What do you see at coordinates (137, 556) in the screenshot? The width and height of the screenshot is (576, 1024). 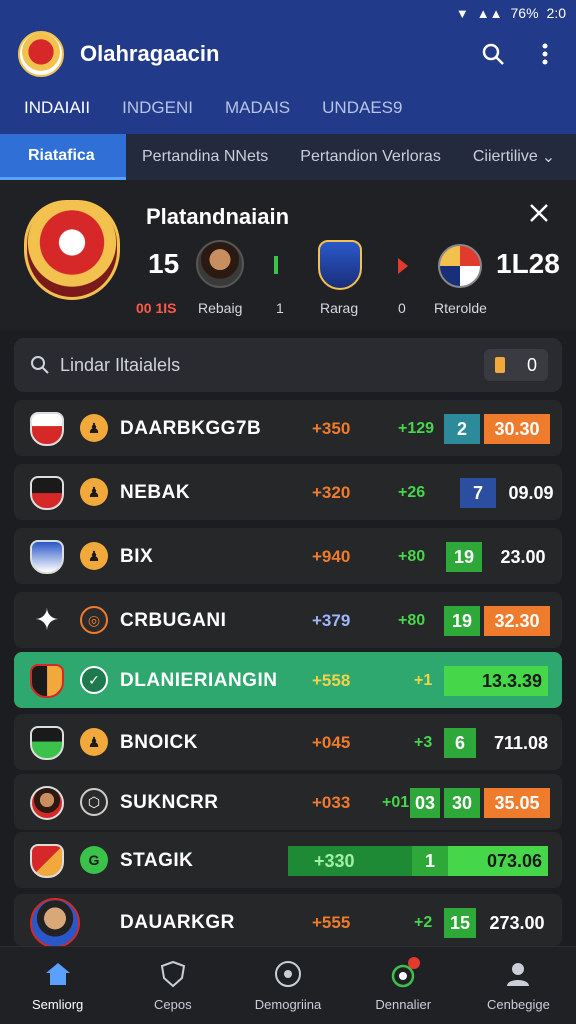 I see `row-name: BIX` at bounding box center [137, 556].